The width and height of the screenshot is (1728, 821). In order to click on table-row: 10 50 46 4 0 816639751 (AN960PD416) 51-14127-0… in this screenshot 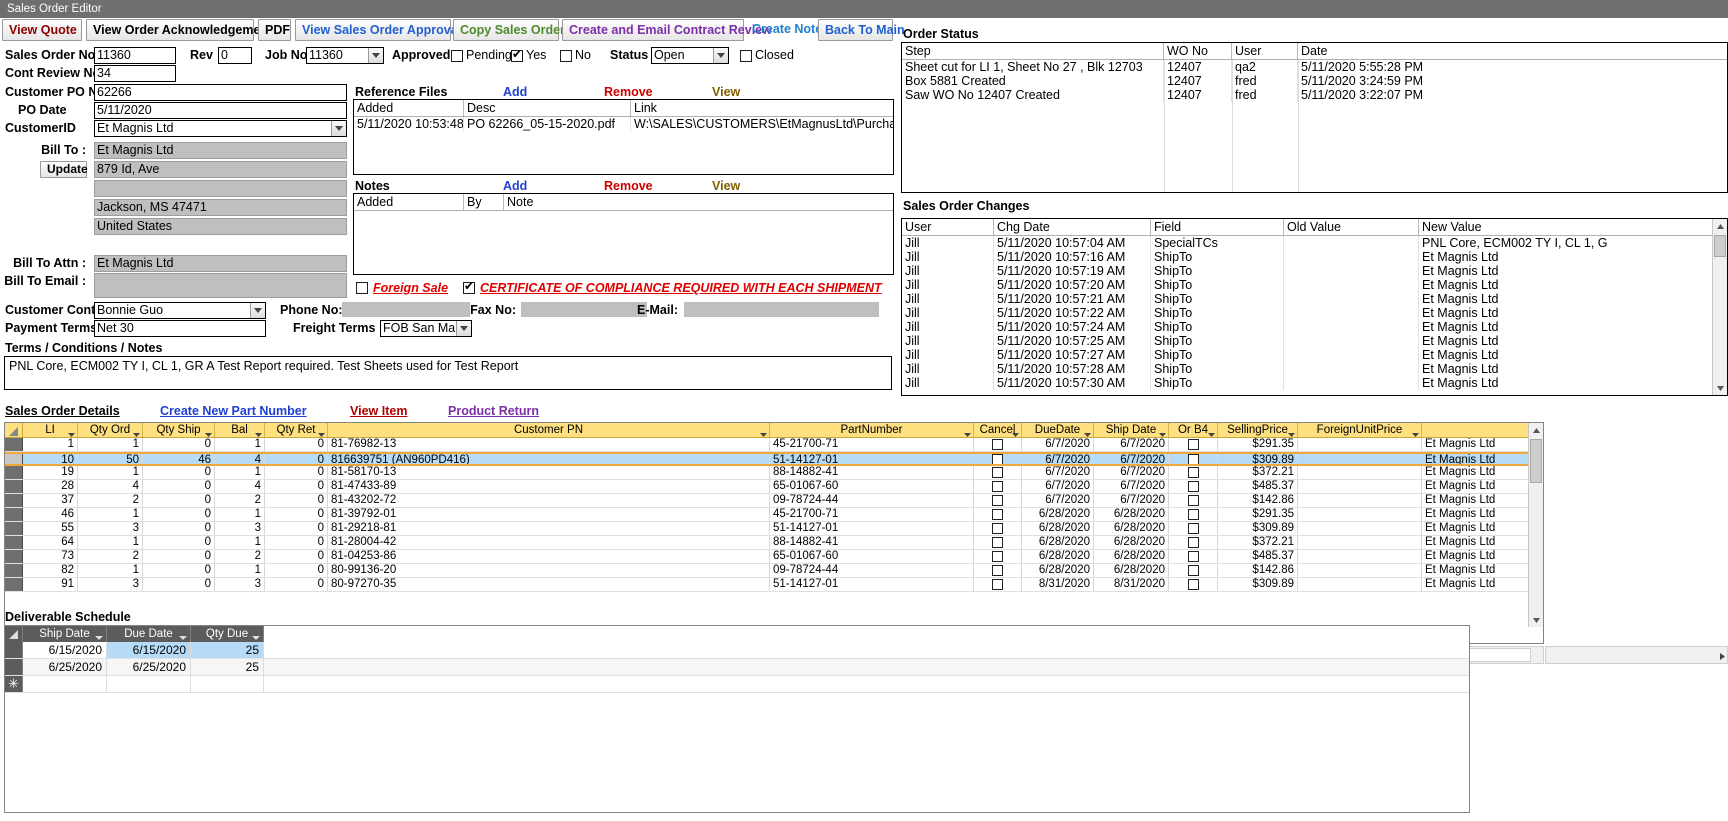, I will do `click(774, 459)`.